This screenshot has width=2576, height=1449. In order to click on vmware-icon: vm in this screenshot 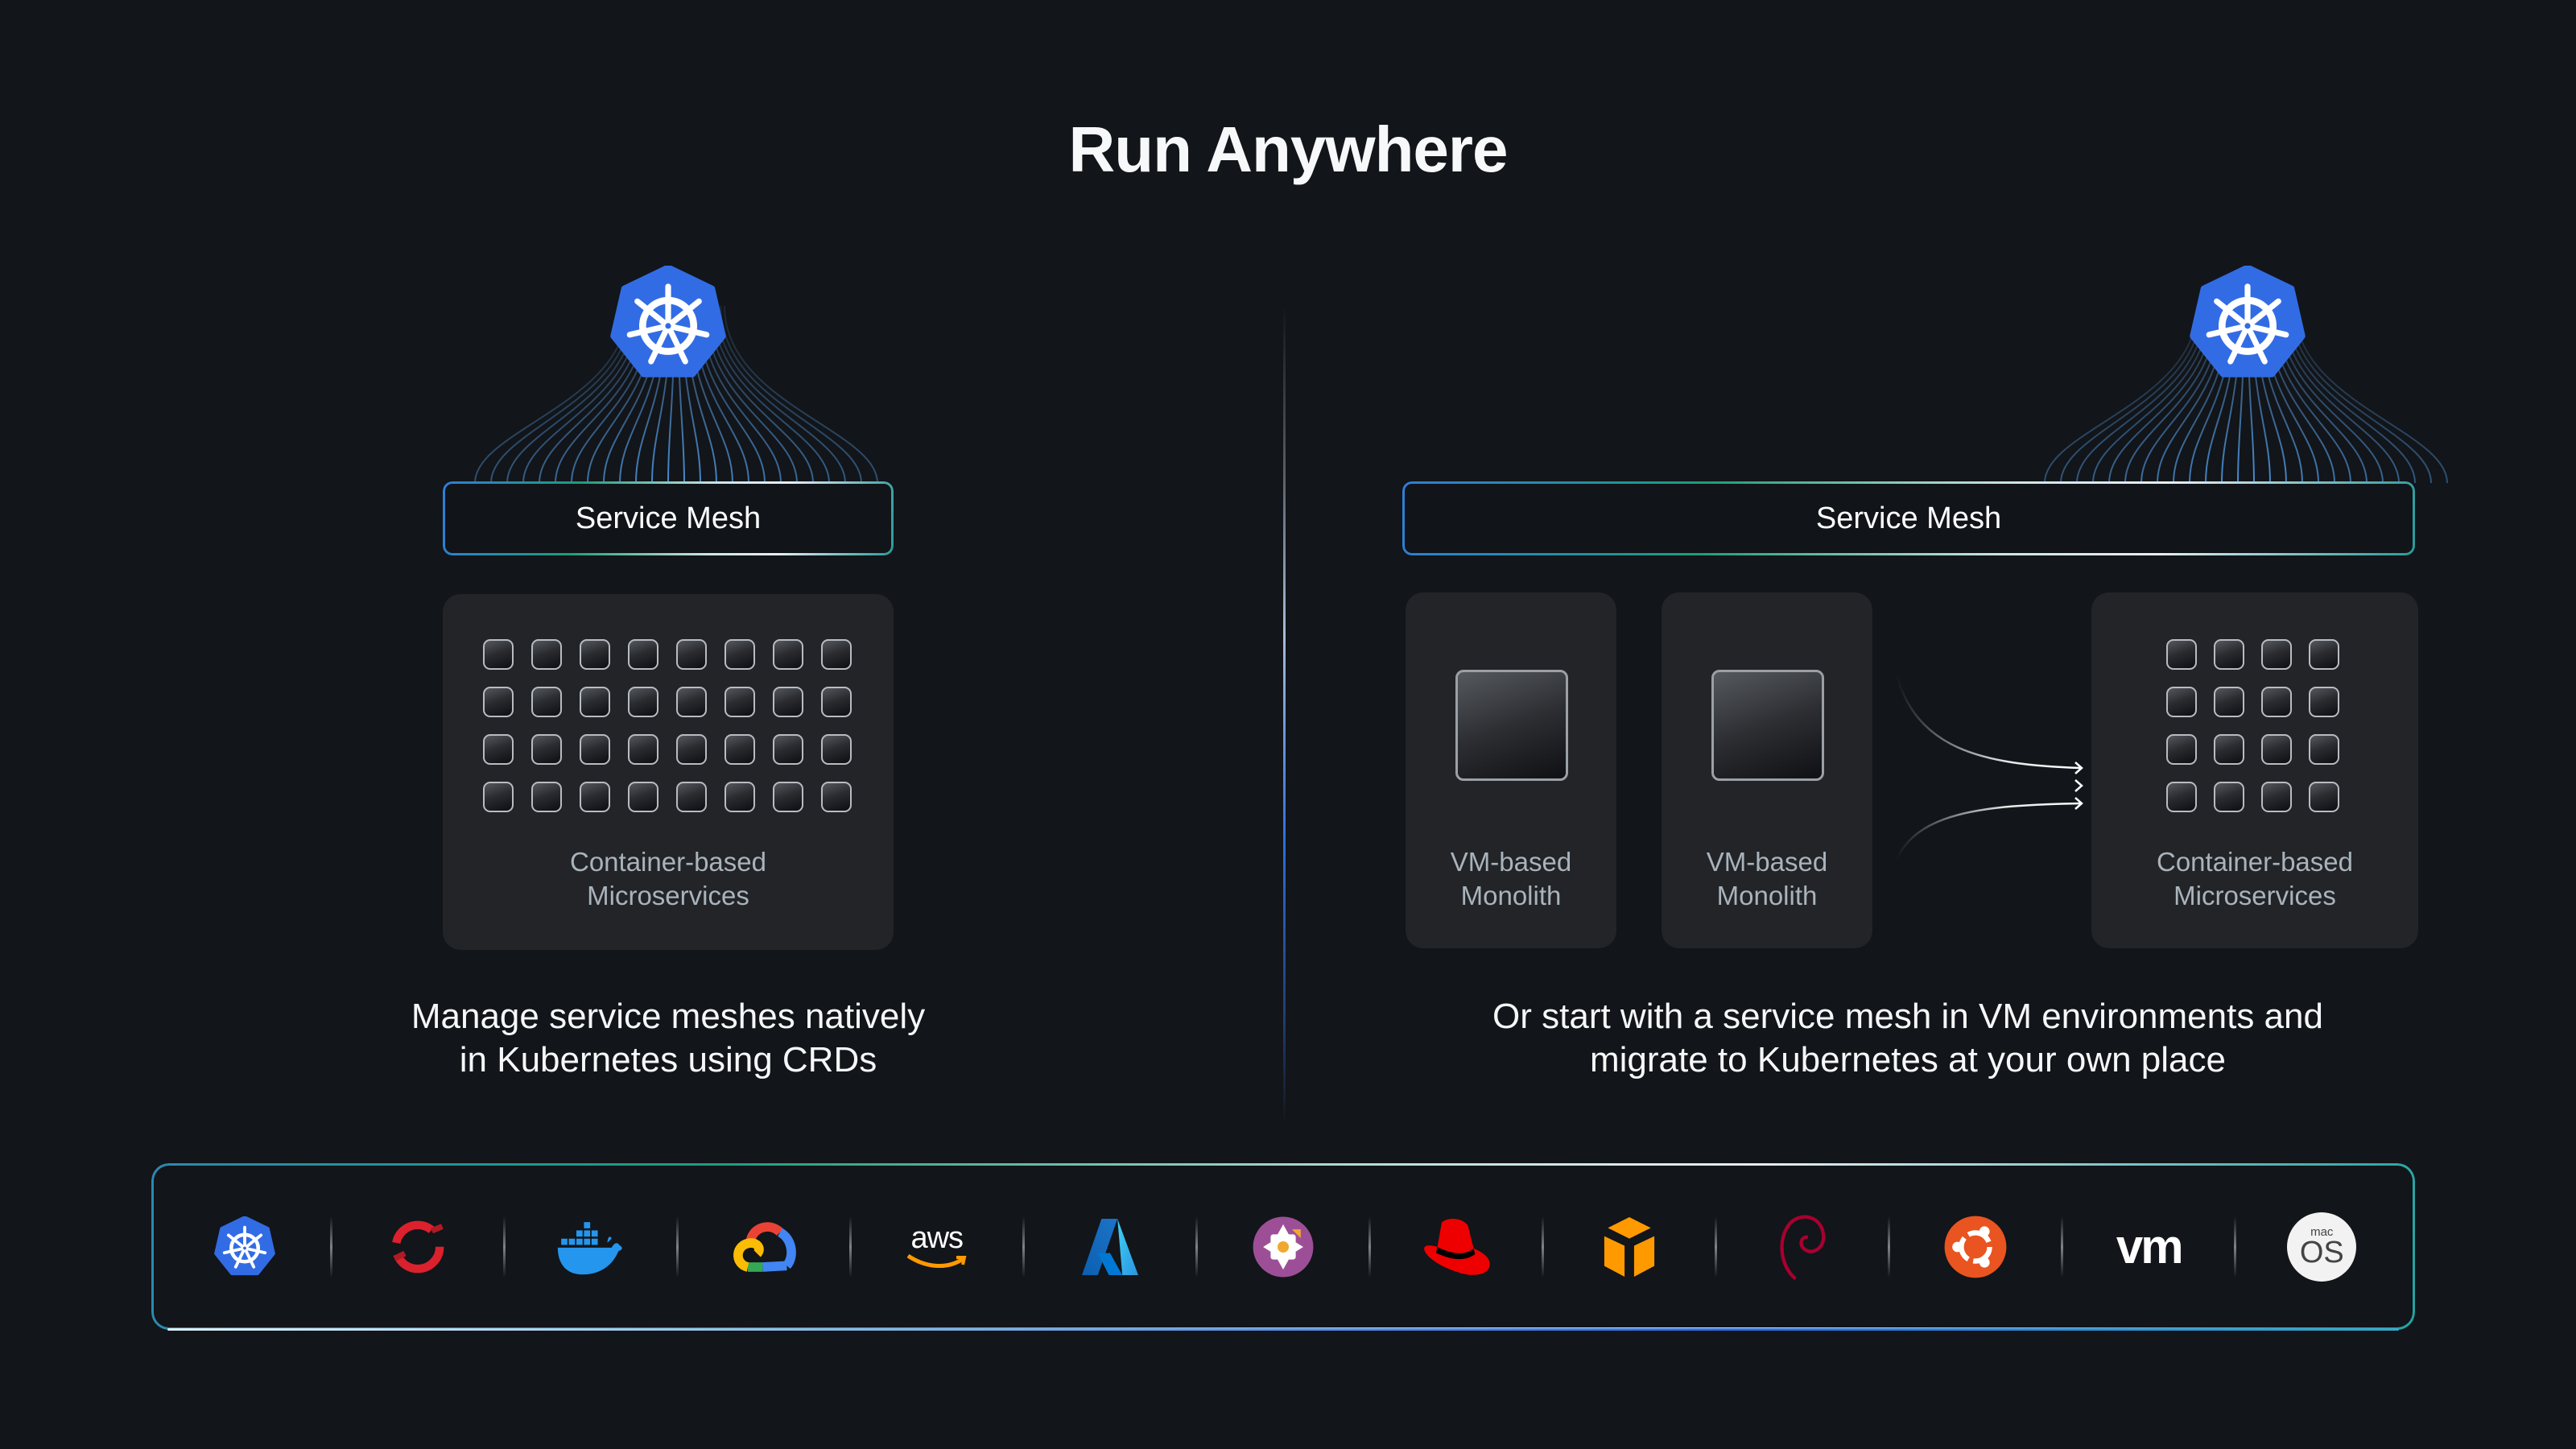, I will do `click(2148, 1247)`.